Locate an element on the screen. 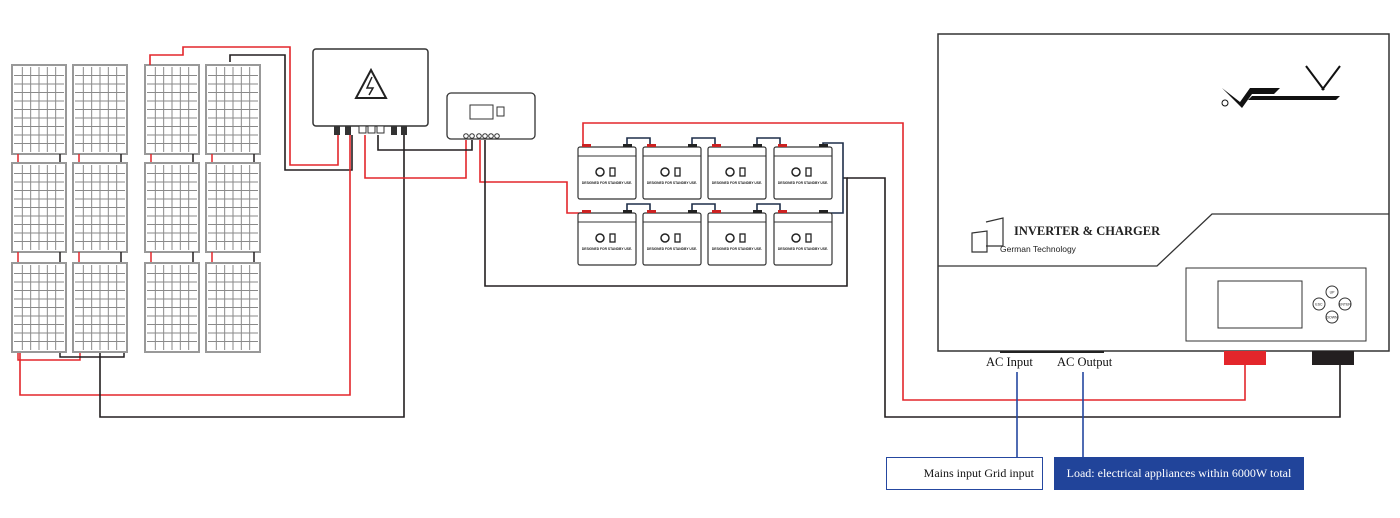 This screenshot has height=518, width=1400. inverter-subtitle: German Technology is located at coordinates (1038, 249).